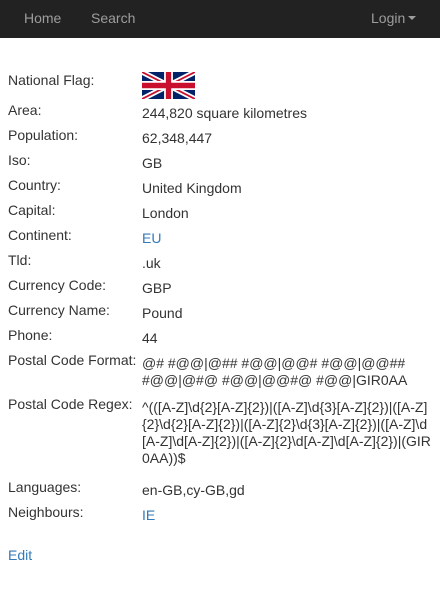  I want to click on postal-regex-label: Postal Code Regex:, so click(70, 404).